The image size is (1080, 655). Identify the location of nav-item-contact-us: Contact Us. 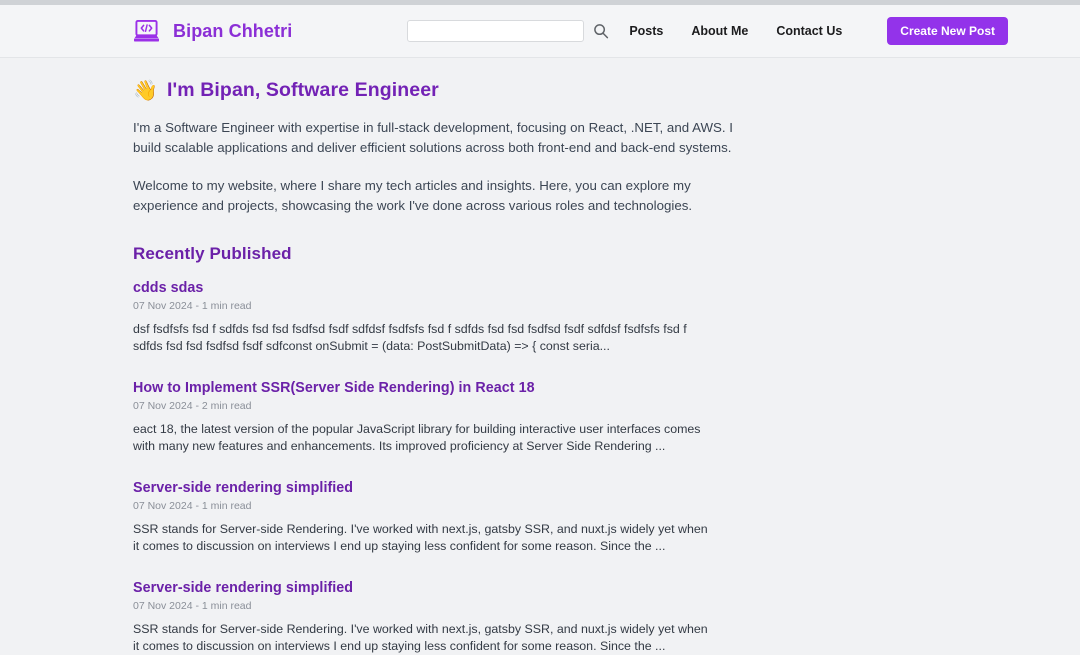
(809, 31).